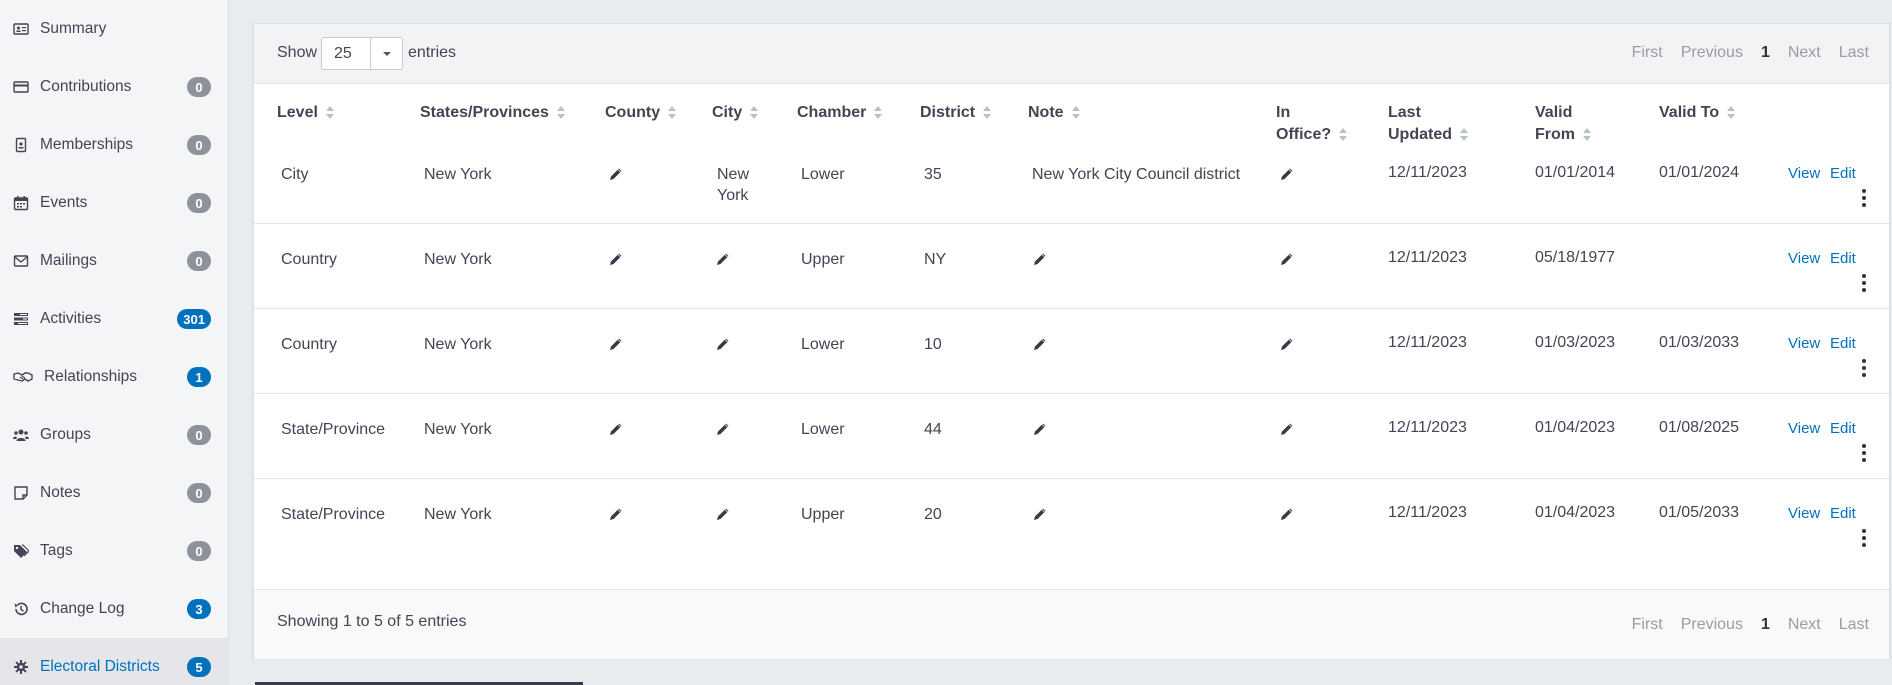  Describe the element at coordinates (114, 377) in the screenshot. I see `sidebar-item-relationships: Relationships 1` at that location.